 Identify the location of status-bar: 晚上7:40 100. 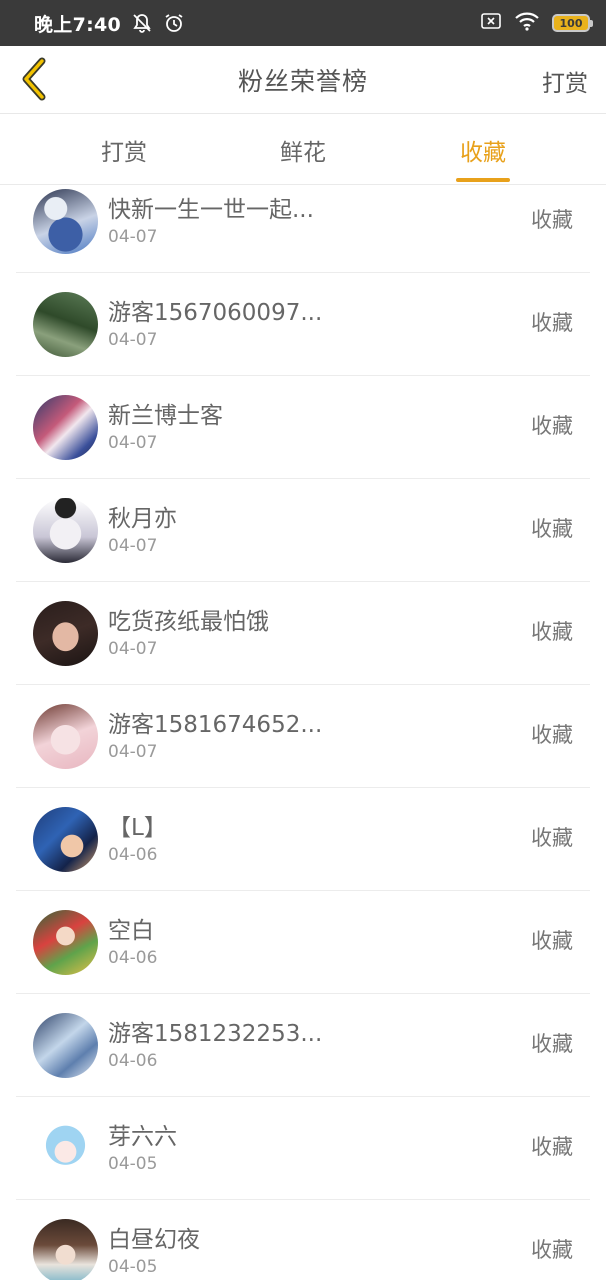
(303, 23).